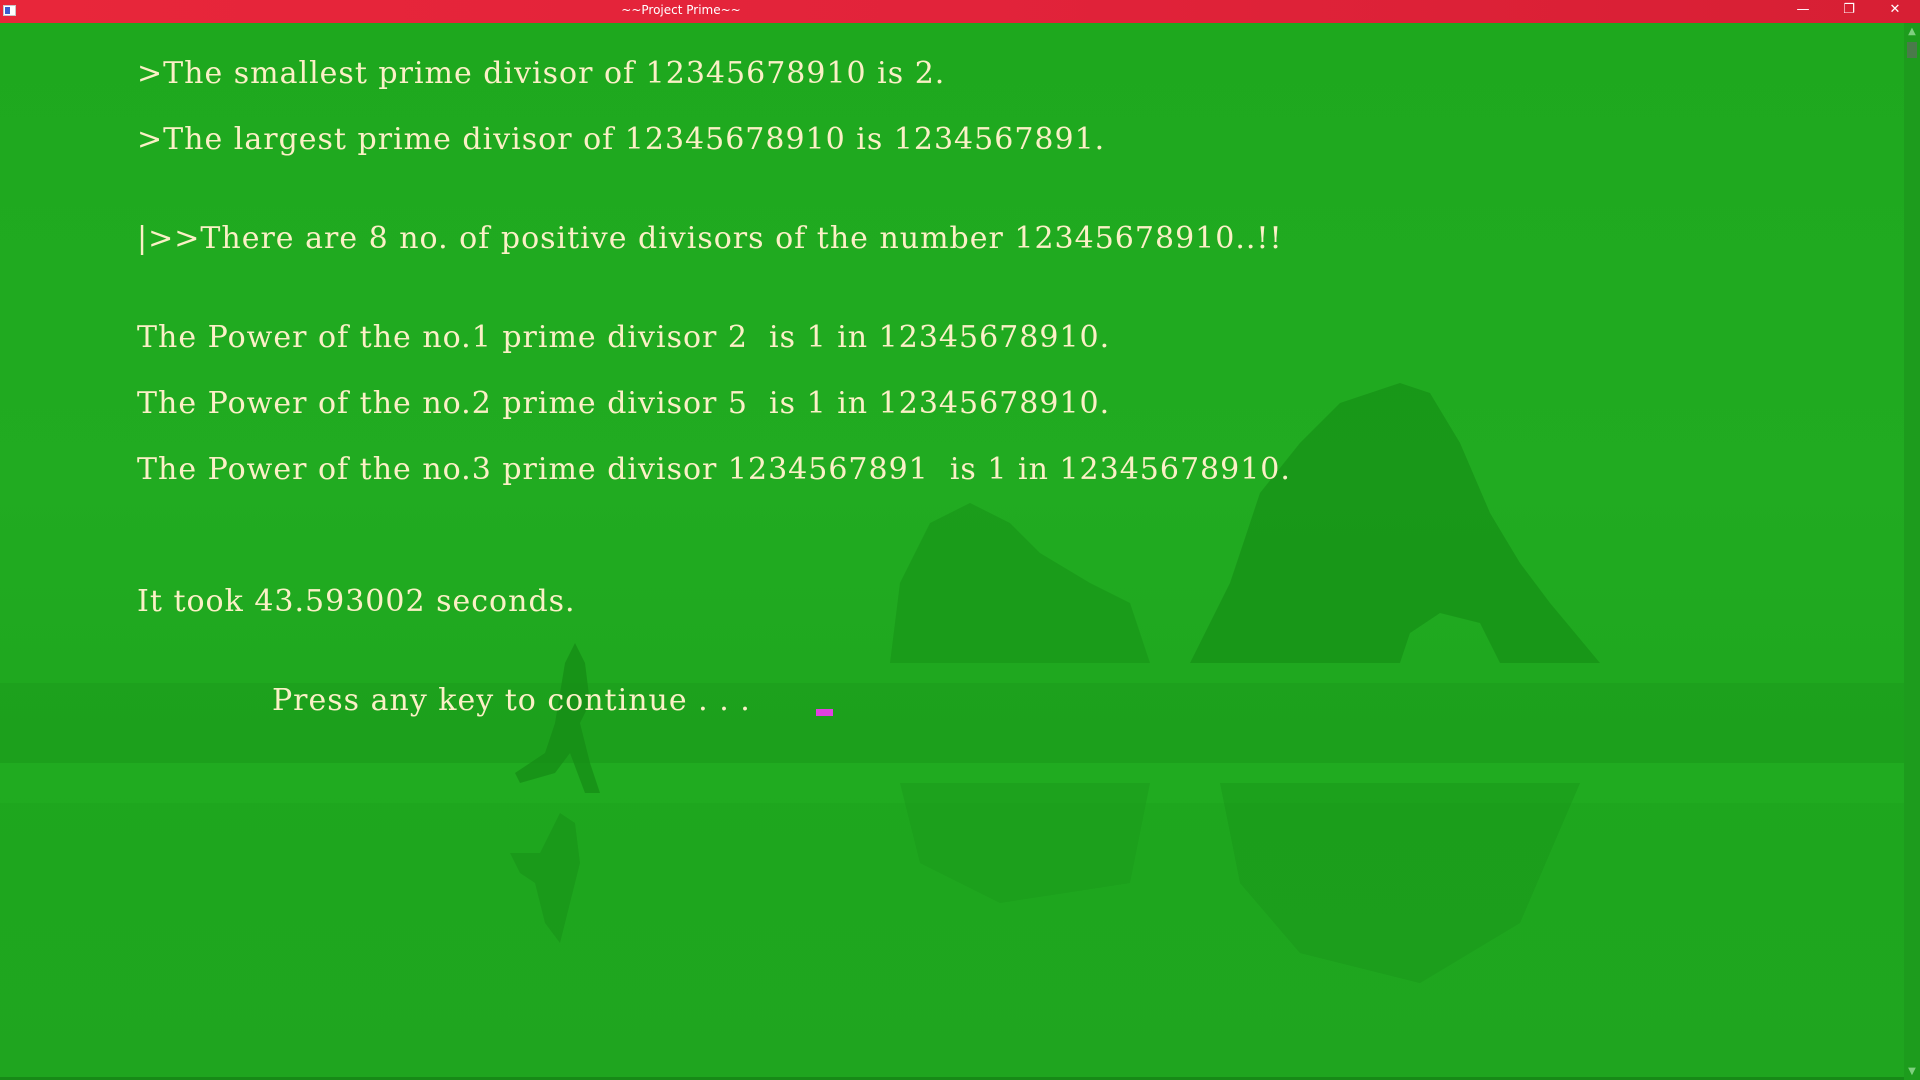  Describe the element at coordinates (356, 601) in the screenshot. I see `elapsed-time-line: It took 43.593002 seconds.` at that location.